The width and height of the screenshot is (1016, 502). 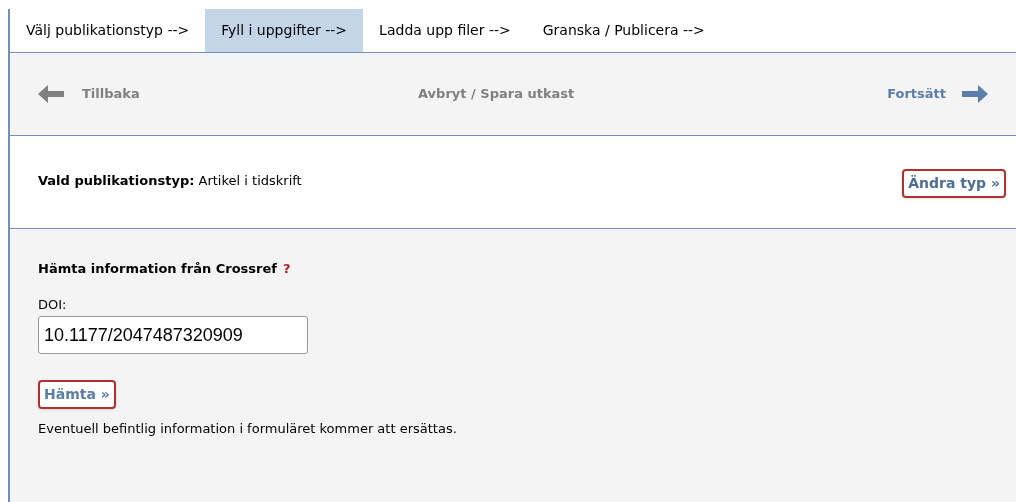 I want to click on doi-input-field: 10.1177/2047487320909, so click(x=173, y=335).